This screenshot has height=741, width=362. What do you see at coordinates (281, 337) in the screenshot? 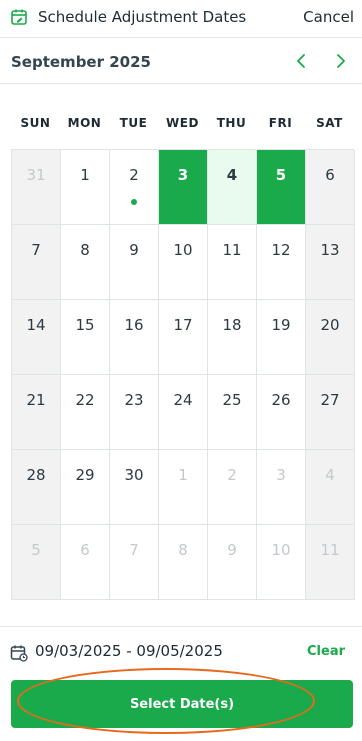
I see `day-cell: 19` at bounding box center [281, 337].